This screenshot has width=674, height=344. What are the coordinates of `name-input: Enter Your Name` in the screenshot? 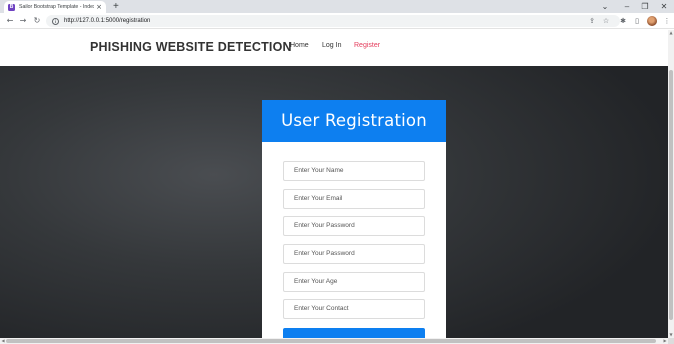 It's located at (354, 171).